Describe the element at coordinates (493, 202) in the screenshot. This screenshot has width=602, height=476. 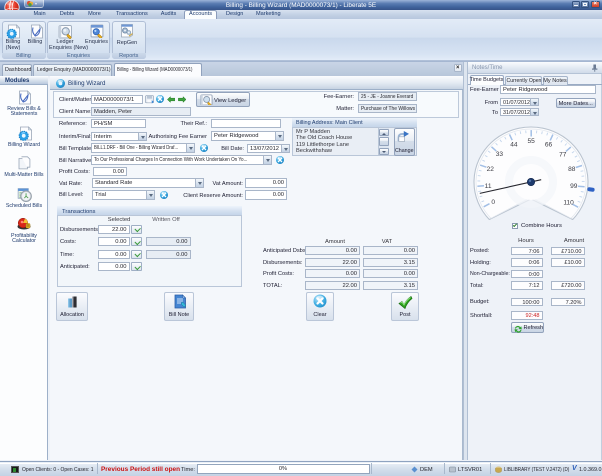
I see `svg-text: 0` at that location.